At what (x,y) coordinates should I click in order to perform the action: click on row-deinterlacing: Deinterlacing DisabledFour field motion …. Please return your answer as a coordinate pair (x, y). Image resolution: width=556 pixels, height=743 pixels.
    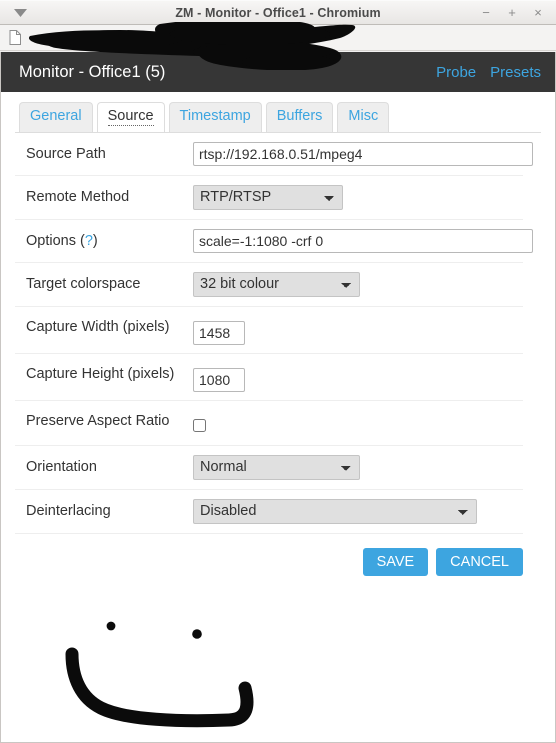
    Looking at the image, I should click on (269, 512).